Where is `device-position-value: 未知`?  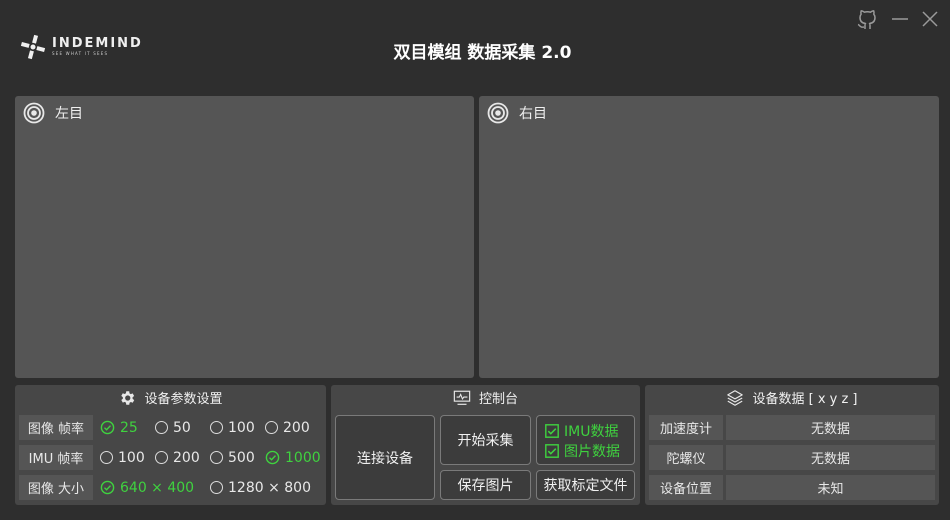
device-position-value: 未知 is located at coordinates (830, 487).